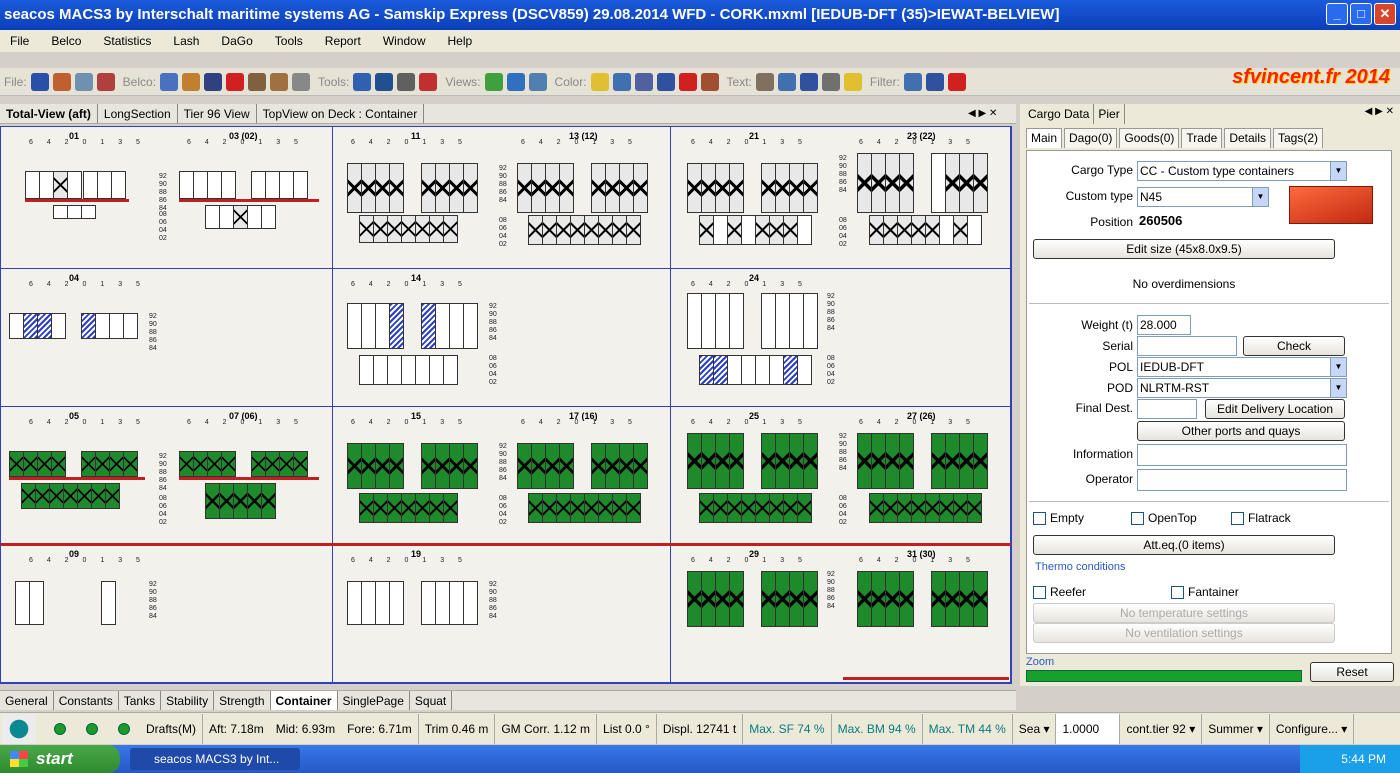 The height and width of the screenshot is (773, 1400). Describe the element at coordinates (1167, 409) in the screenshot. I see `final-destination-input` at that location.